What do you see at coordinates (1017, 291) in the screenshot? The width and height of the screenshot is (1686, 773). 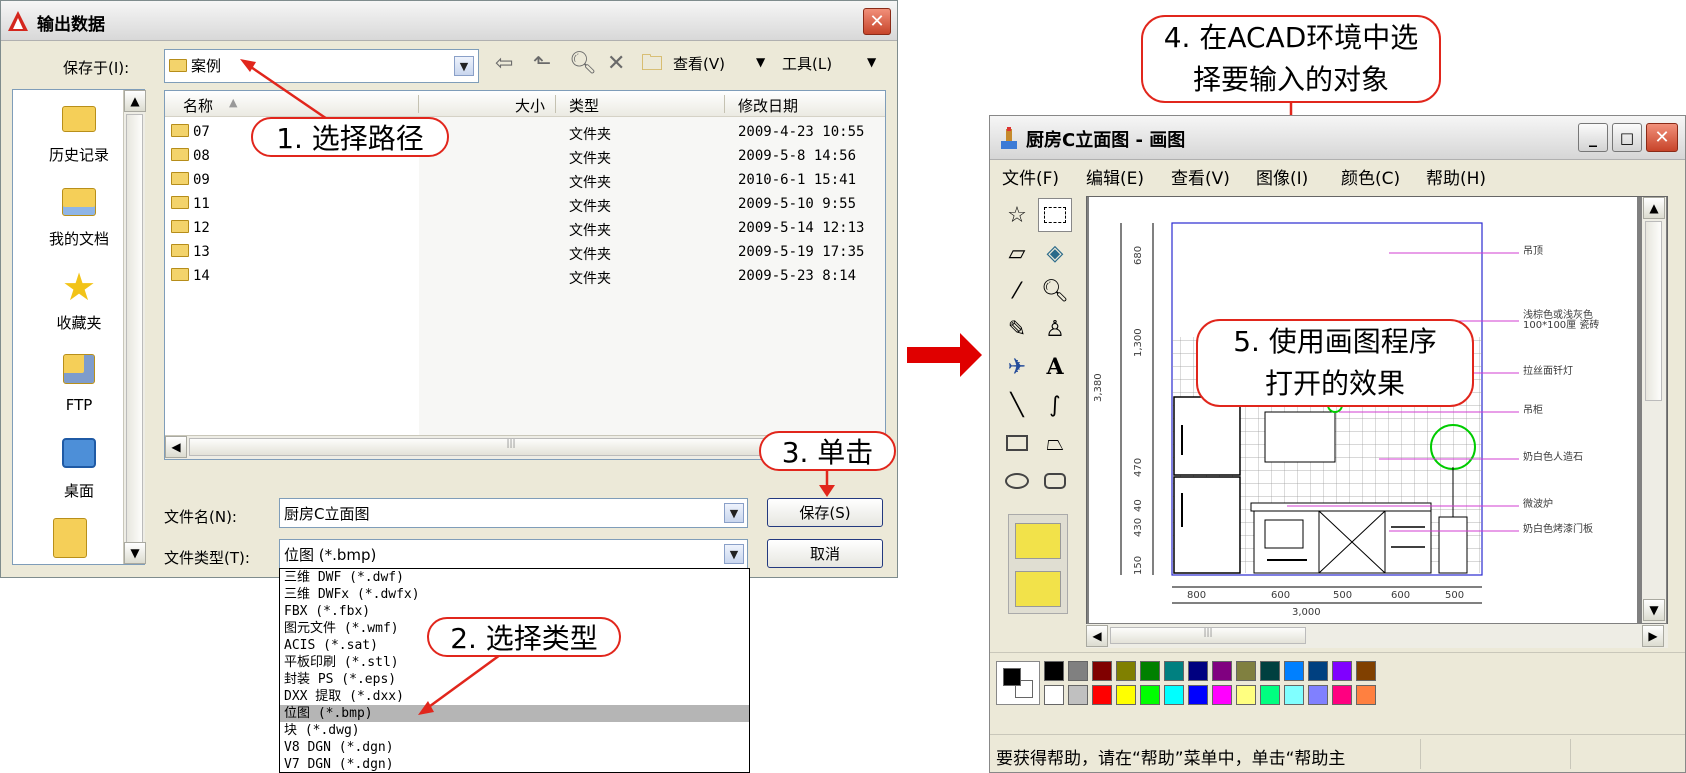 I see `eyedropper-icon: ⁄` at bounding box center [1017, 291].